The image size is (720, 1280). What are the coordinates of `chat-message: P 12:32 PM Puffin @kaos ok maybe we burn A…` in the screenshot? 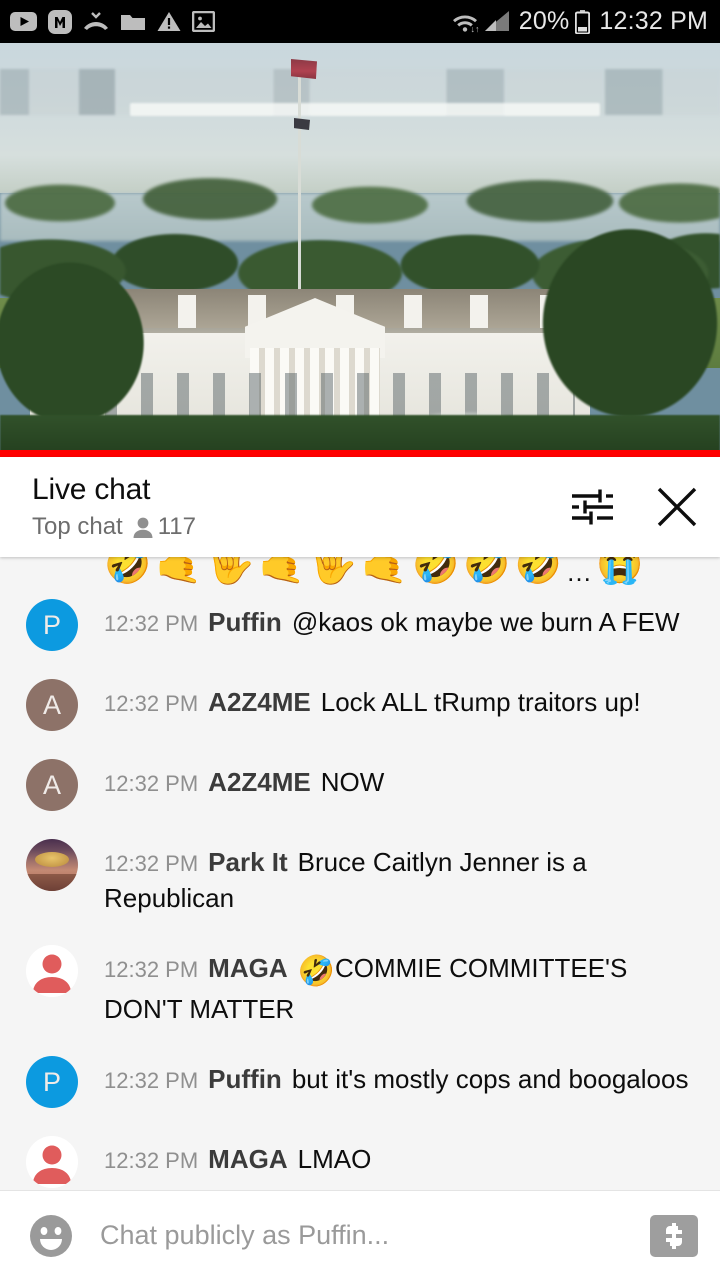 It's located at (360, 625).